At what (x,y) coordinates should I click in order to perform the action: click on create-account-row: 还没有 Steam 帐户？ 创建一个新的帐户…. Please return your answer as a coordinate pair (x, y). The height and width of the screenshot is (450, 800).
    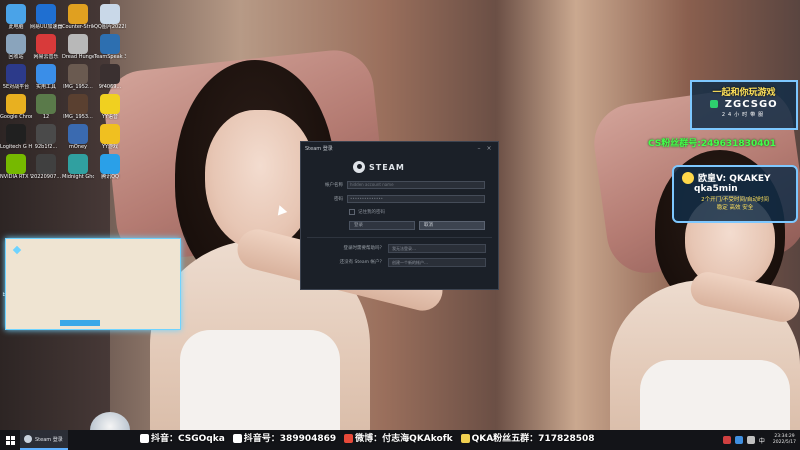
    Looking at the image, I should click on (399, 262).